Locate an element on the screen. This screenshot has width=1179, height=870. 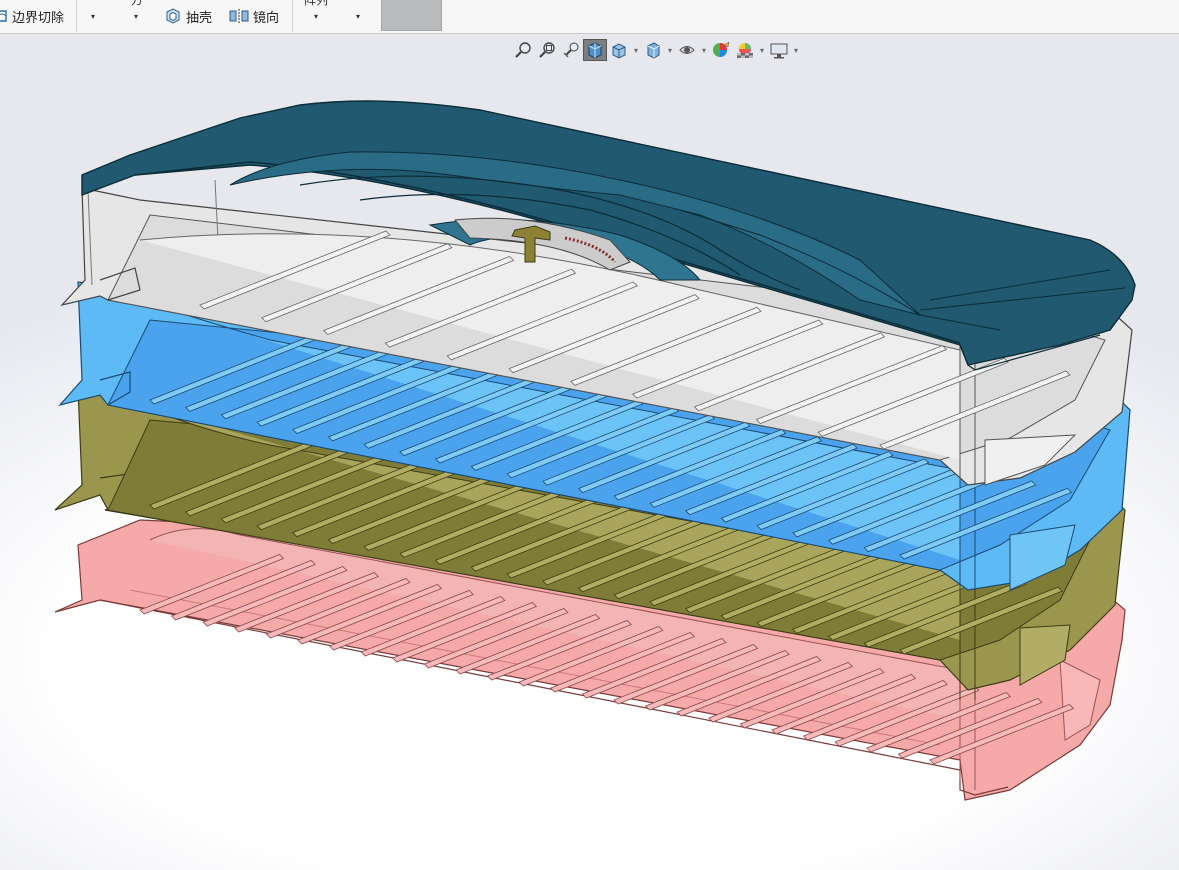
shell-label: 抽壳 is located at coordinates (199, 18).